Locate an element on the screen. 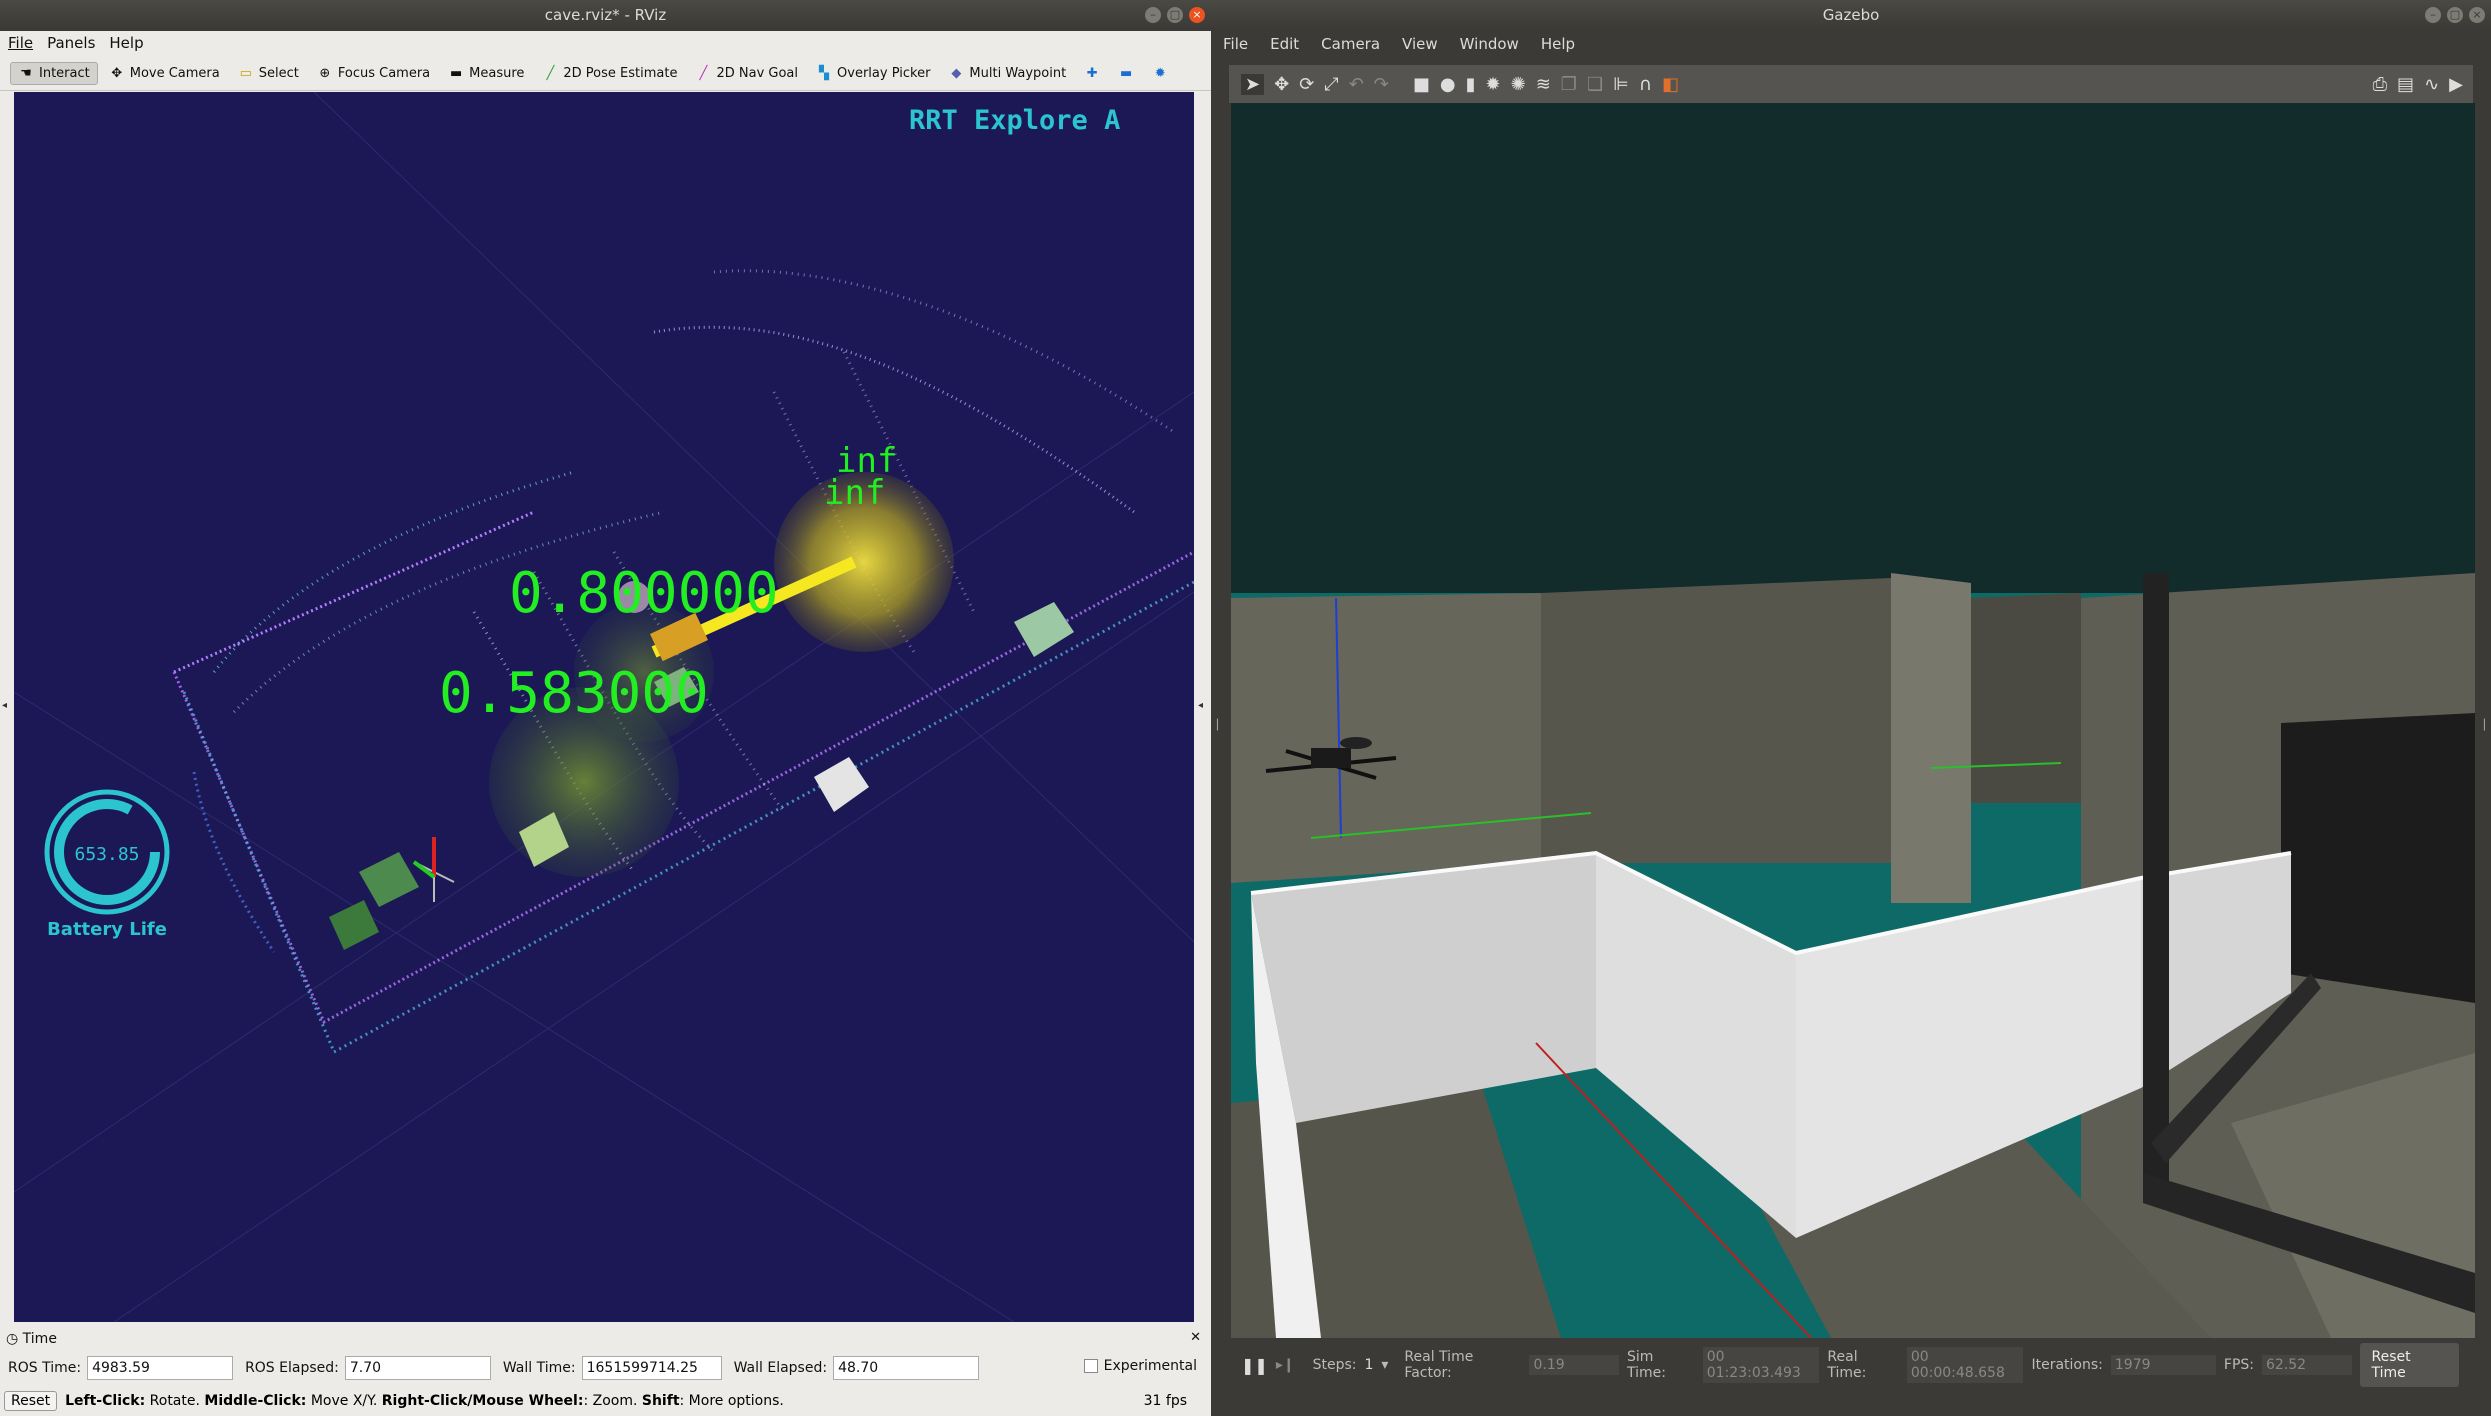 The height and width of the screenshot is (1416, 2491). hint-left-click: Left-Click: is located at coordinates (105, 1401).